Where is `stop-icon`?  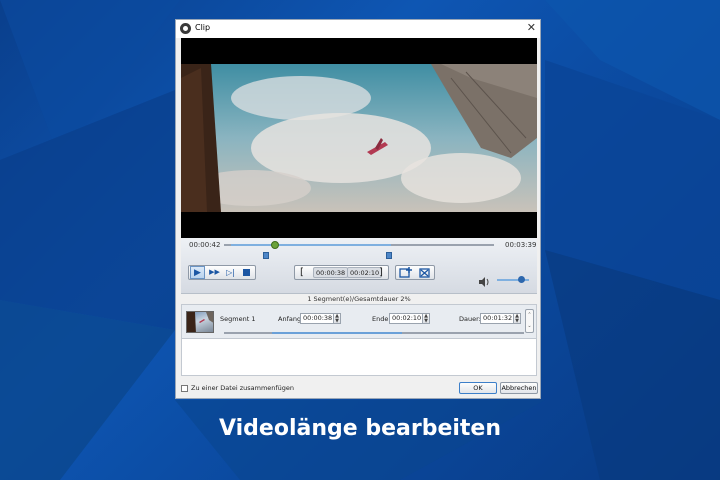 stop-icon is located at coordinates (246, 272).